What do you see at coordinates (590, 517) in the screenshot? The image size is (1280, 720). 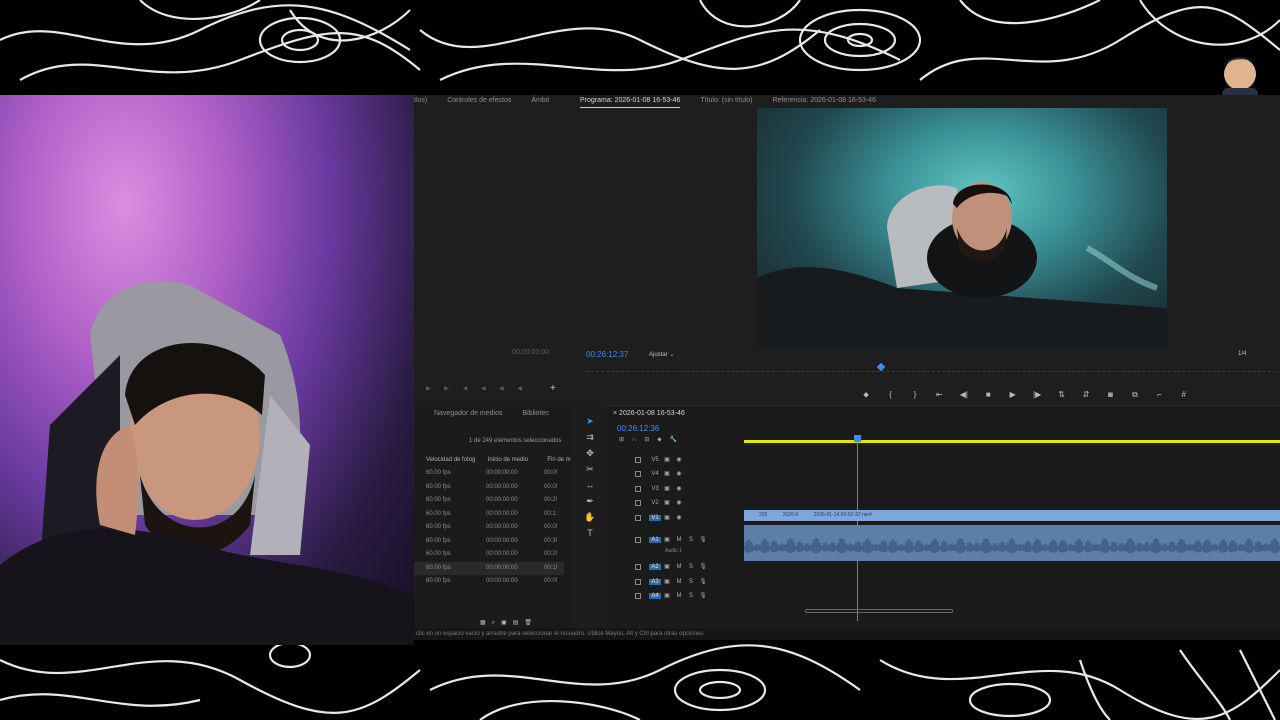 I see `hand-tool-icon: ✋` at bounding box center [590, 517].